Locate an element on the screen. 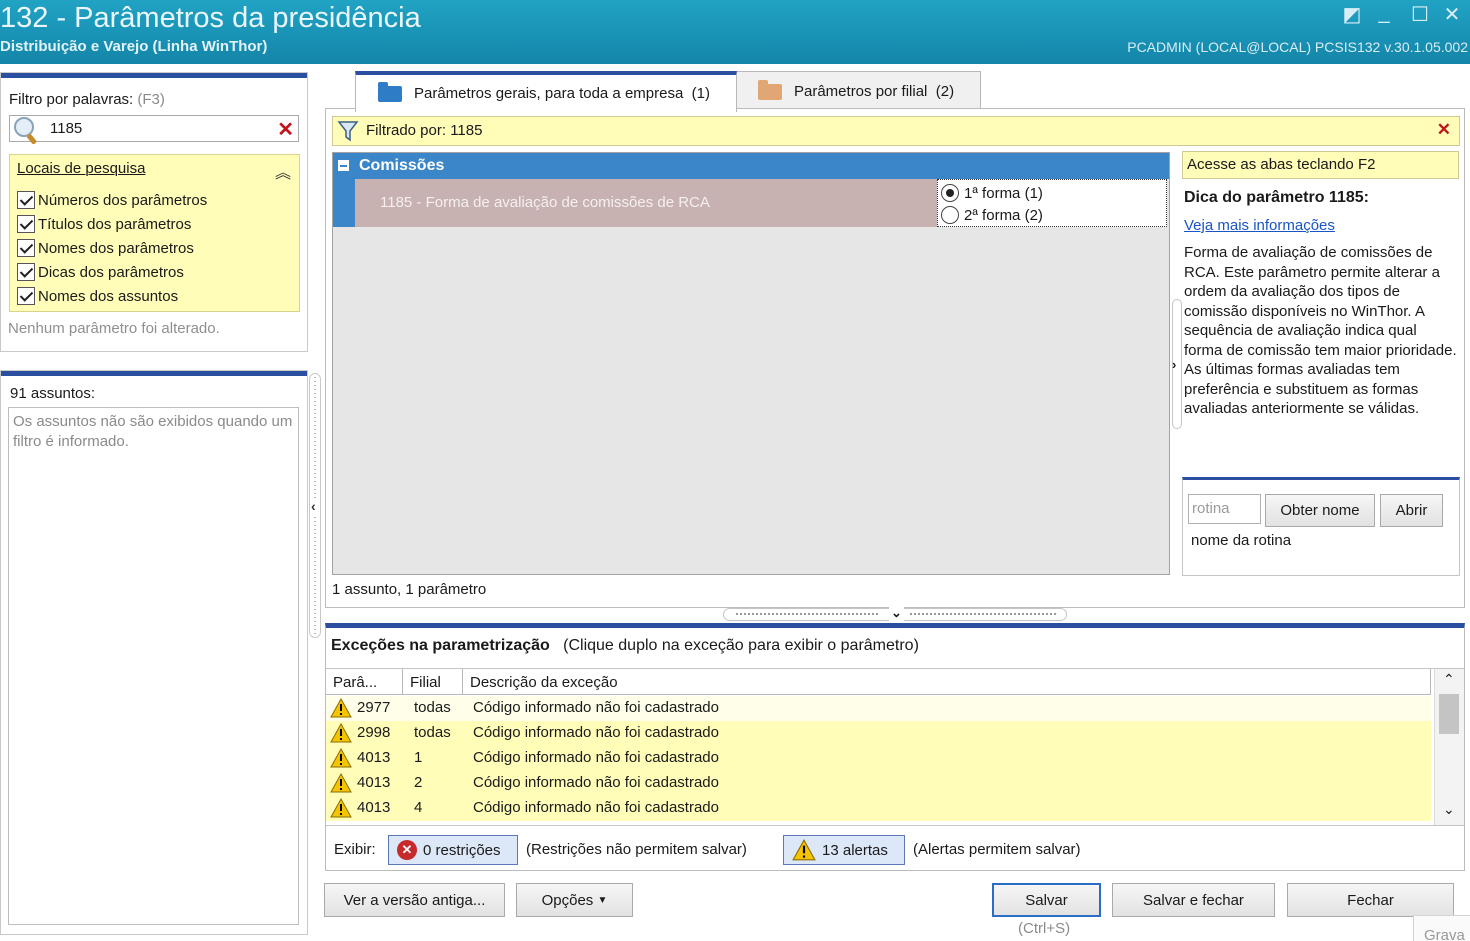  chevron-left-icon: ‹ is located at coordinates (313, 506).